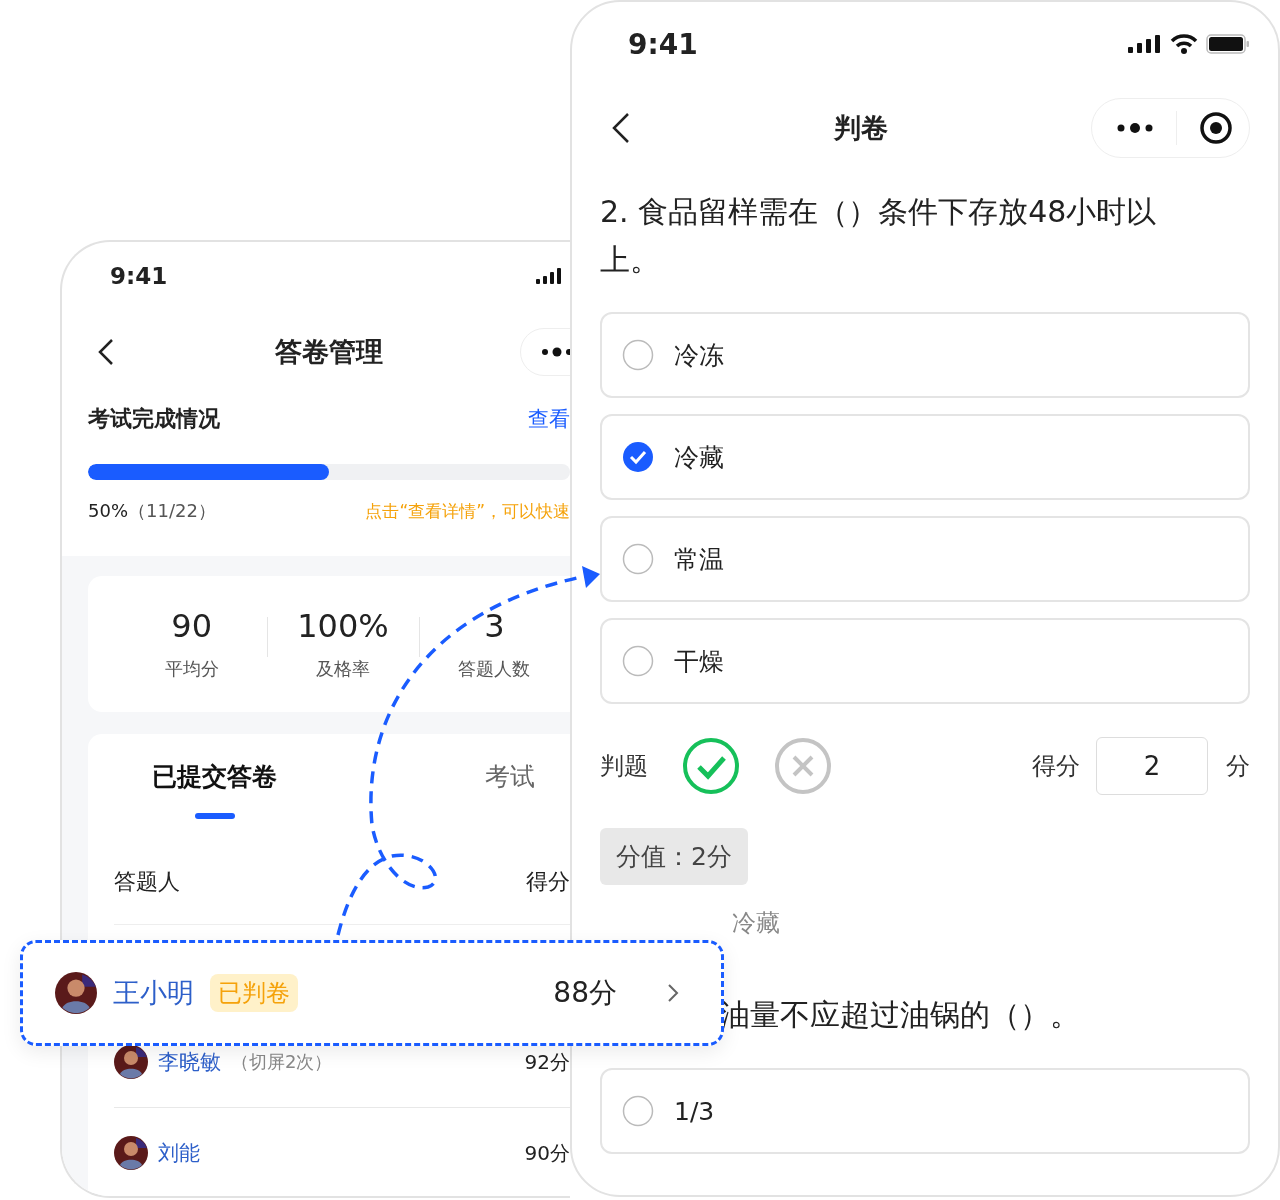 This screenshot has width=1280, height=1200. What do you see at coordinates (189, 1062) in the screenshot?
I see `person-name: 李晓敏` at bounding box center [189, 1062].